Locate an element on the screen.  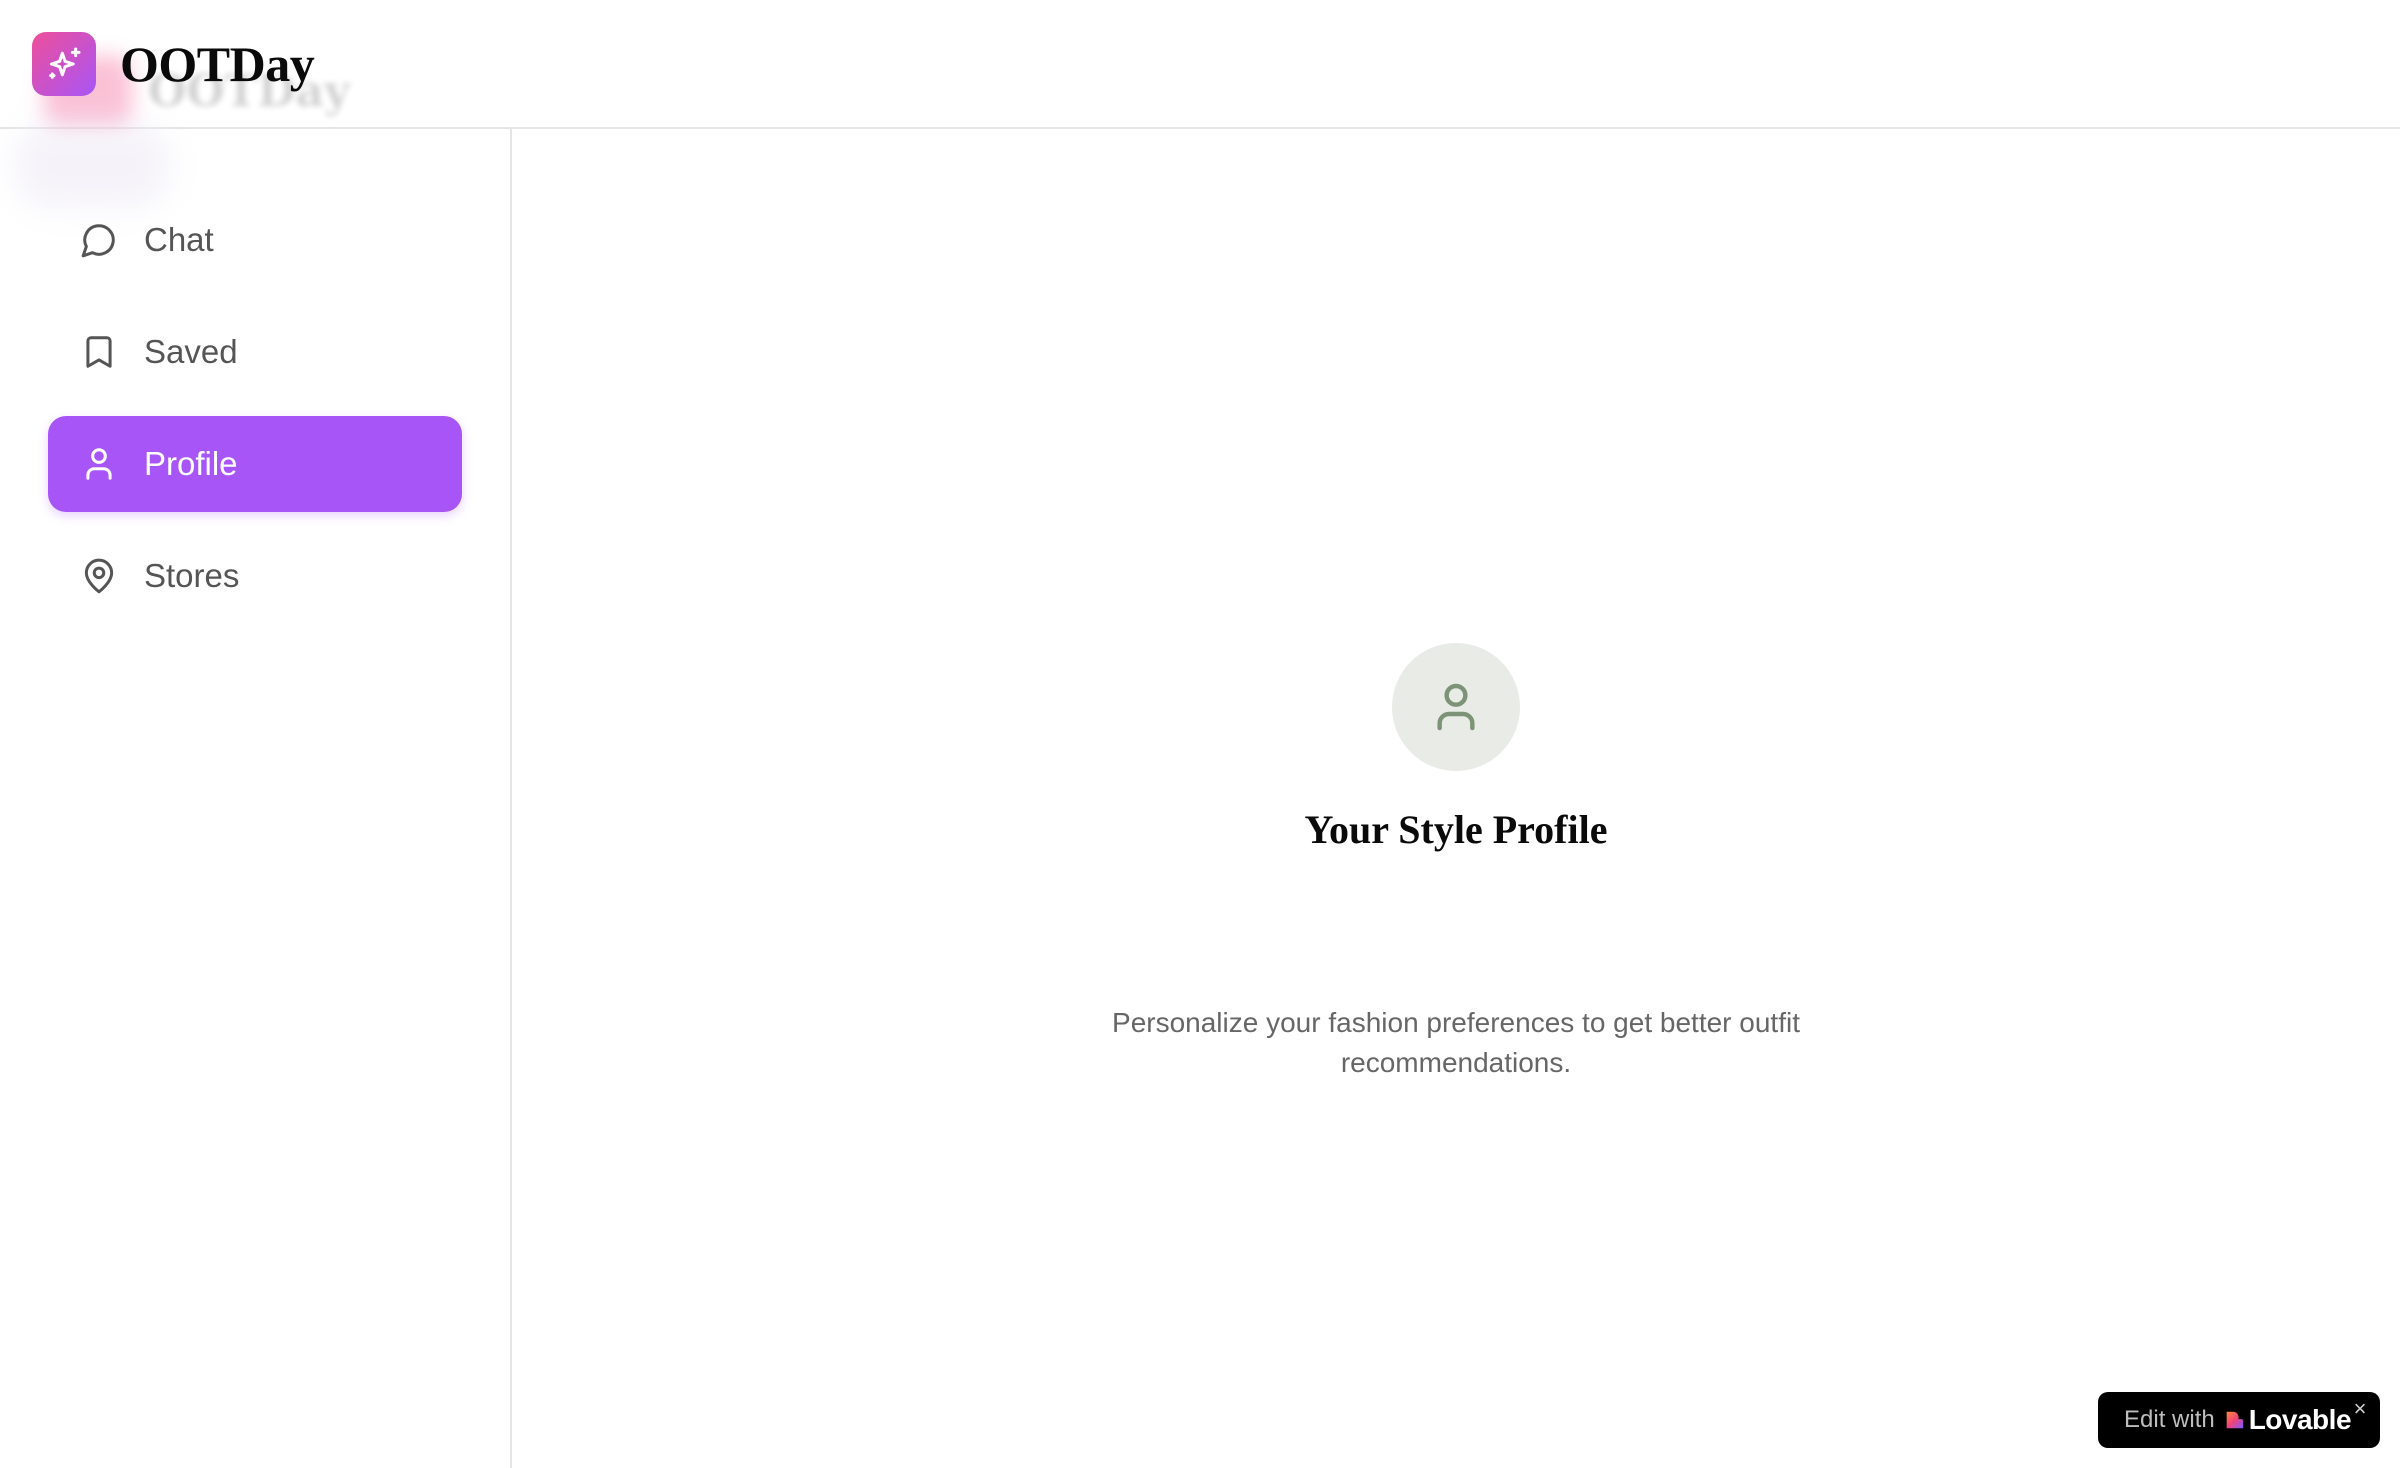
sidebar-item-saved: Saved is located at coordinates (255, 352).